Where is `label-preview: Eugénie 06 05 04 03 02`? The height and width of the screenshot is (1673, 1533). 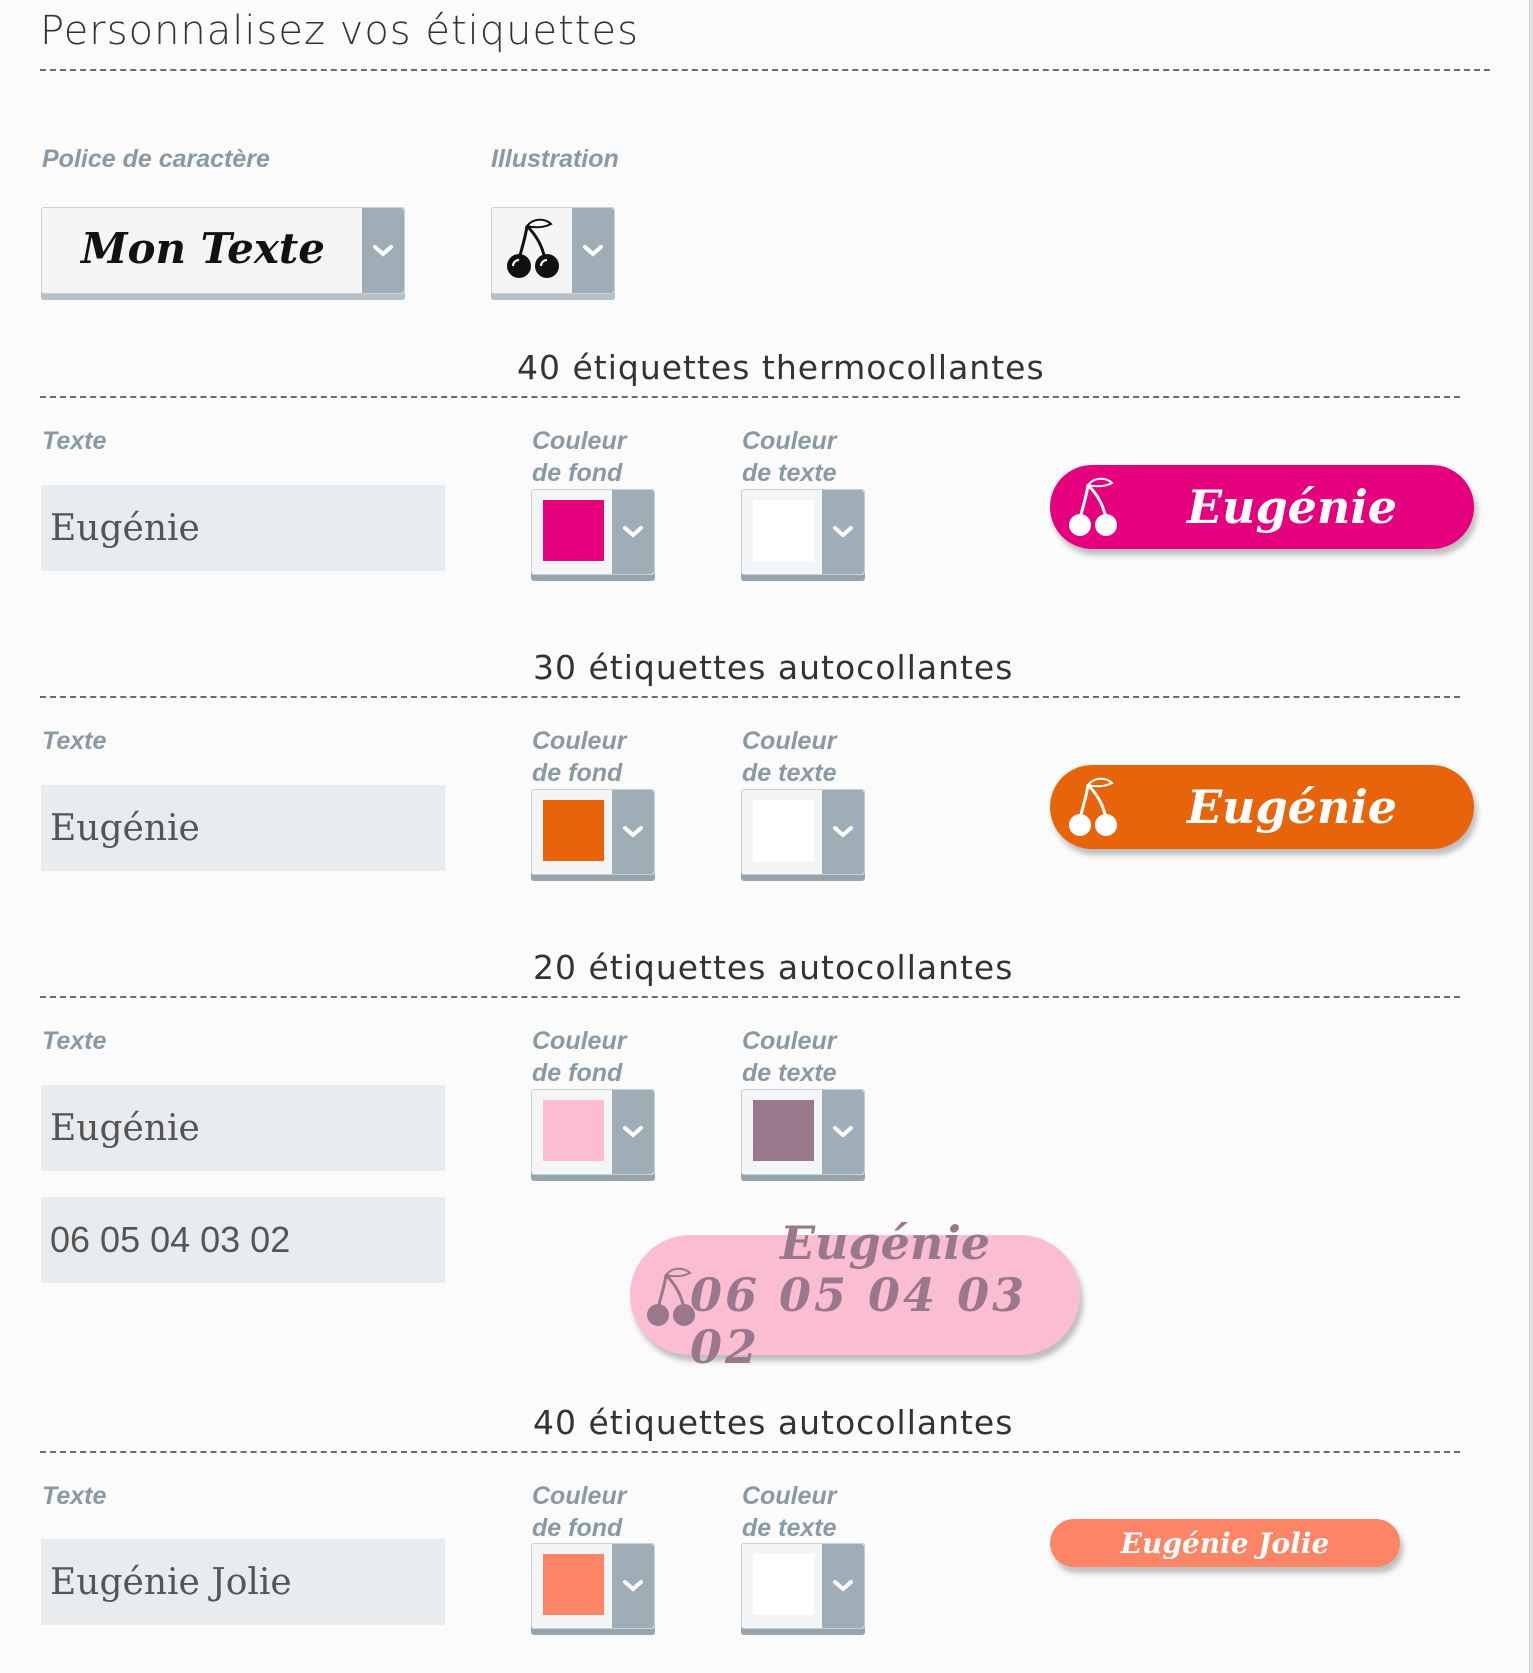
label-preview: Eugénie 06 05 04 03 02 is located at coordinates (855, 1295).